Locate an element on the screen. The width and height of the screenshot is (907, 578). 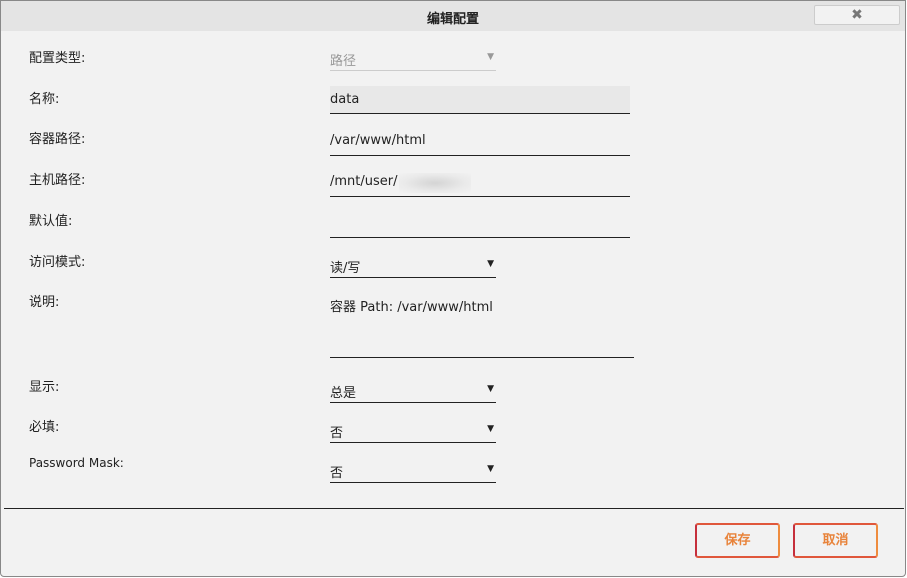
required-select: 否 ▼ is located at coordinates (413, 431).